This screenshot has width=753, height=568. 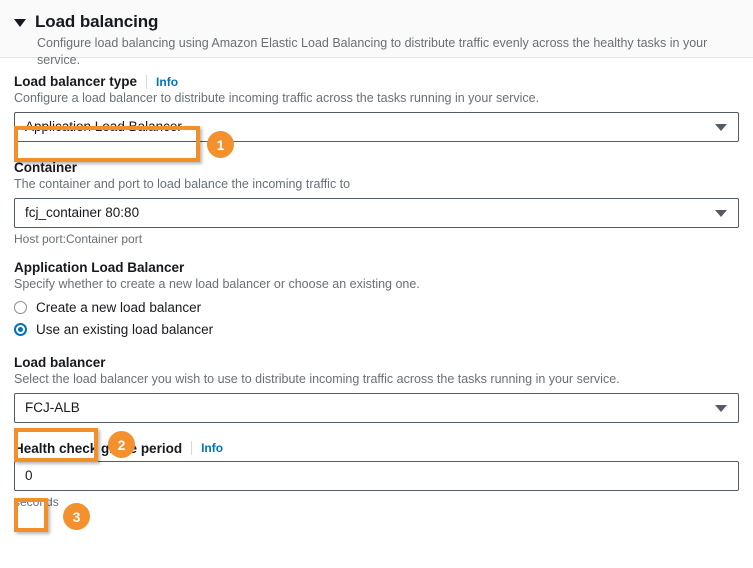 I want to click on container-value: fcj_container 80:80, so click(x=82, y=212).